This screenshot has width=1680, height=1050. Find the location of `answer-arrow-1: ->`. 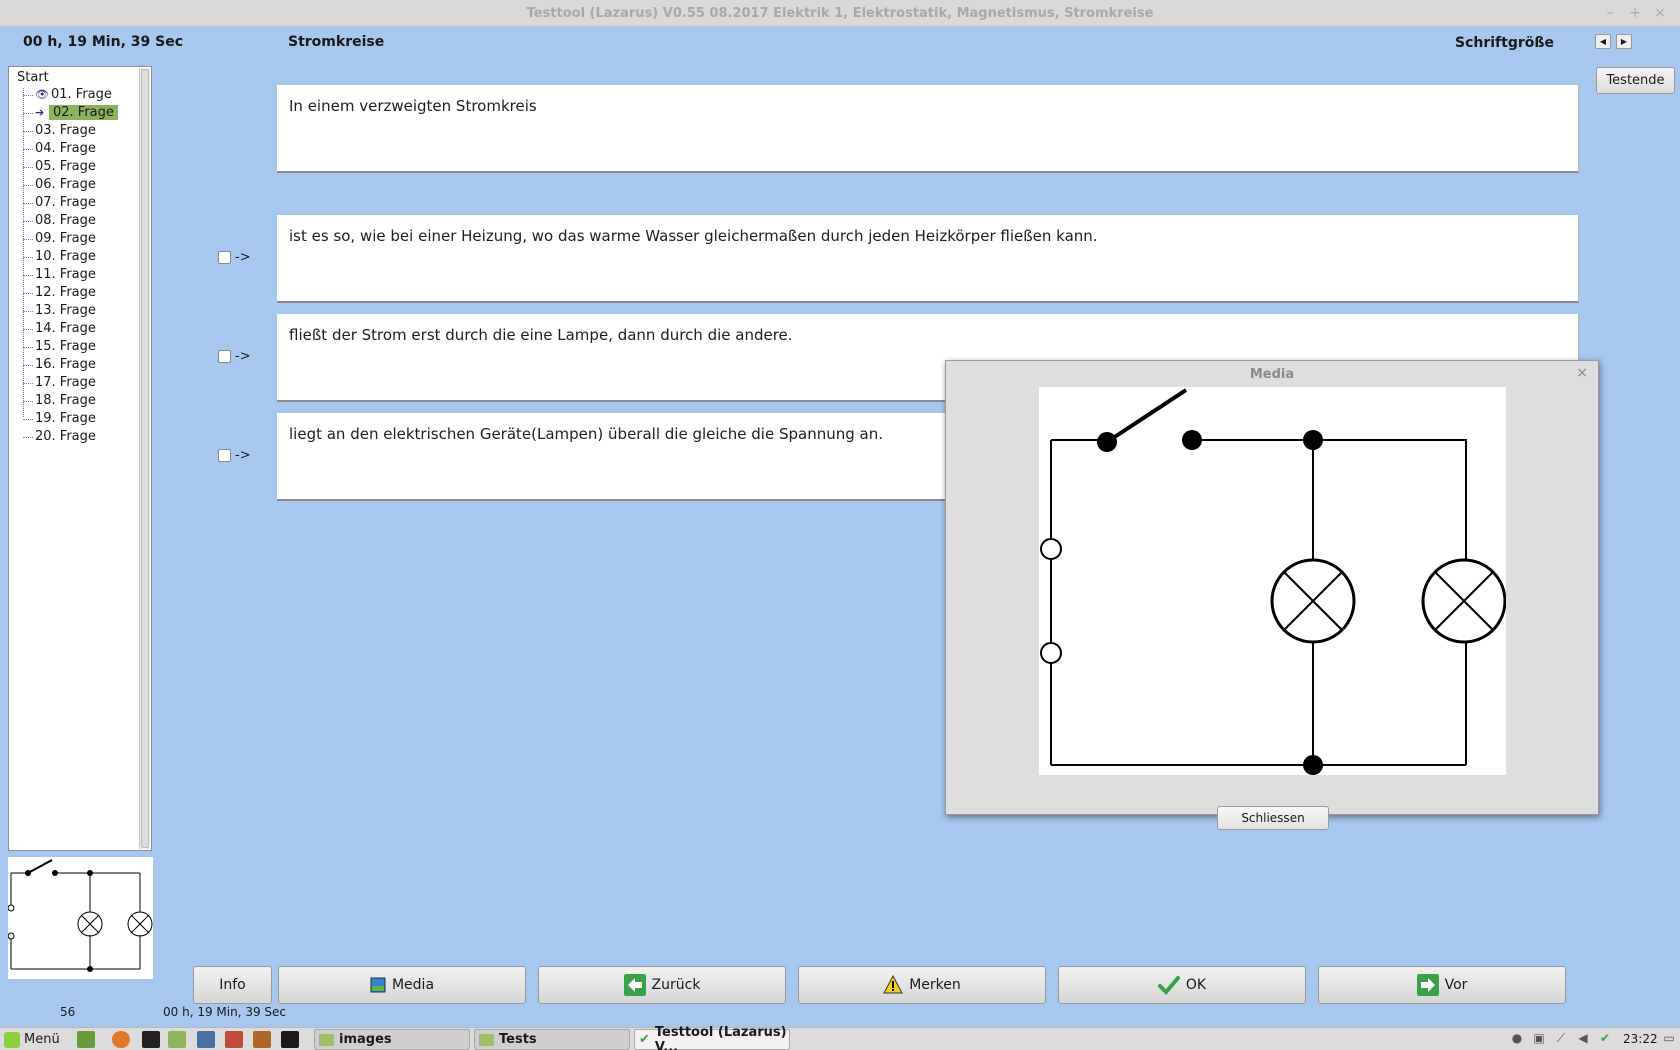

answer-arrow-1: -> is located at coordinates (243, 257).